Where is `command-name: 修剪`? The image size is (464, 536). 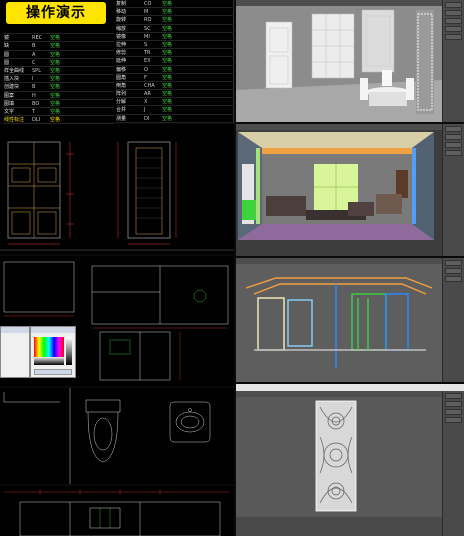 command-name: 修剪 is located at coordinates (121, 53).